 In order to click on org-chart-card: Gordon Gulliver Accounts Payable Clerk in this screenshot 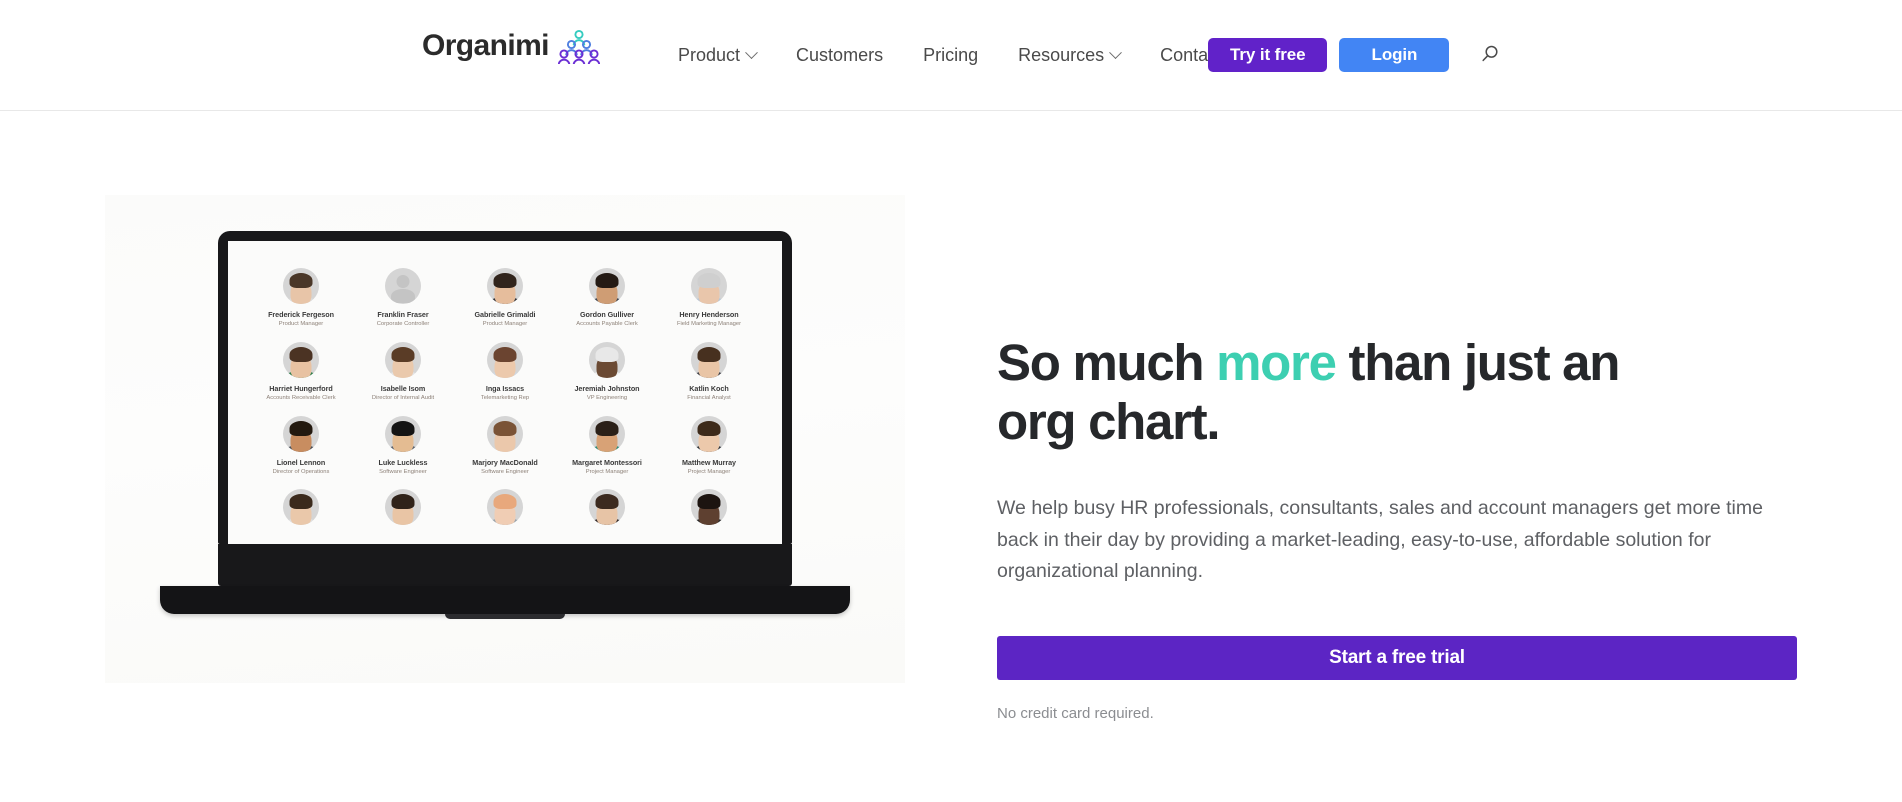, I will do `click(607, 298)`.